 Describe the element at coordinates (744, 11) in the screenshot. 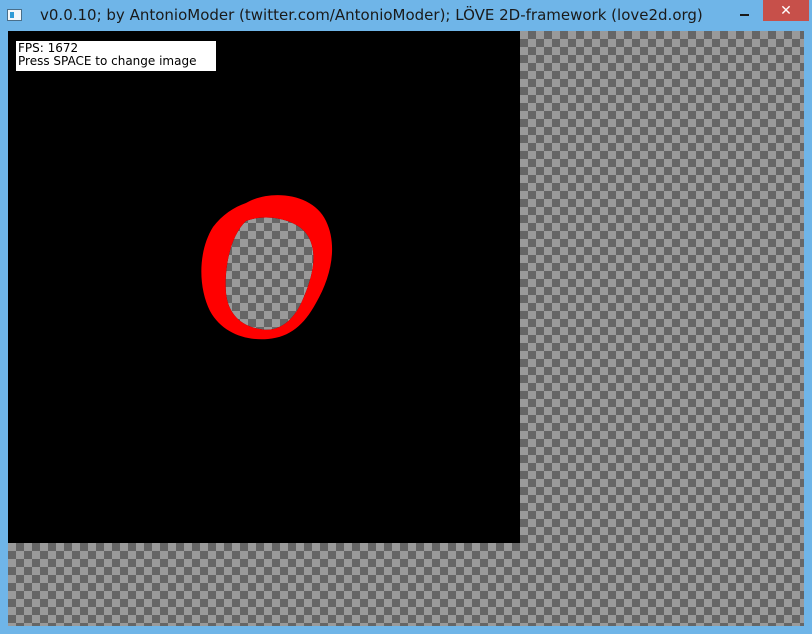

I see `minimize-button` at that location.